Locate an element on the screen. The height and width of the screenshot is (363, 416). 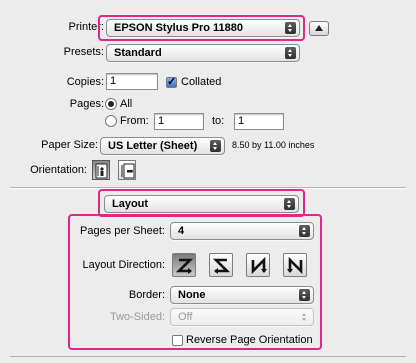
portrait-orientation-icon is located at coordinates (101, 171).